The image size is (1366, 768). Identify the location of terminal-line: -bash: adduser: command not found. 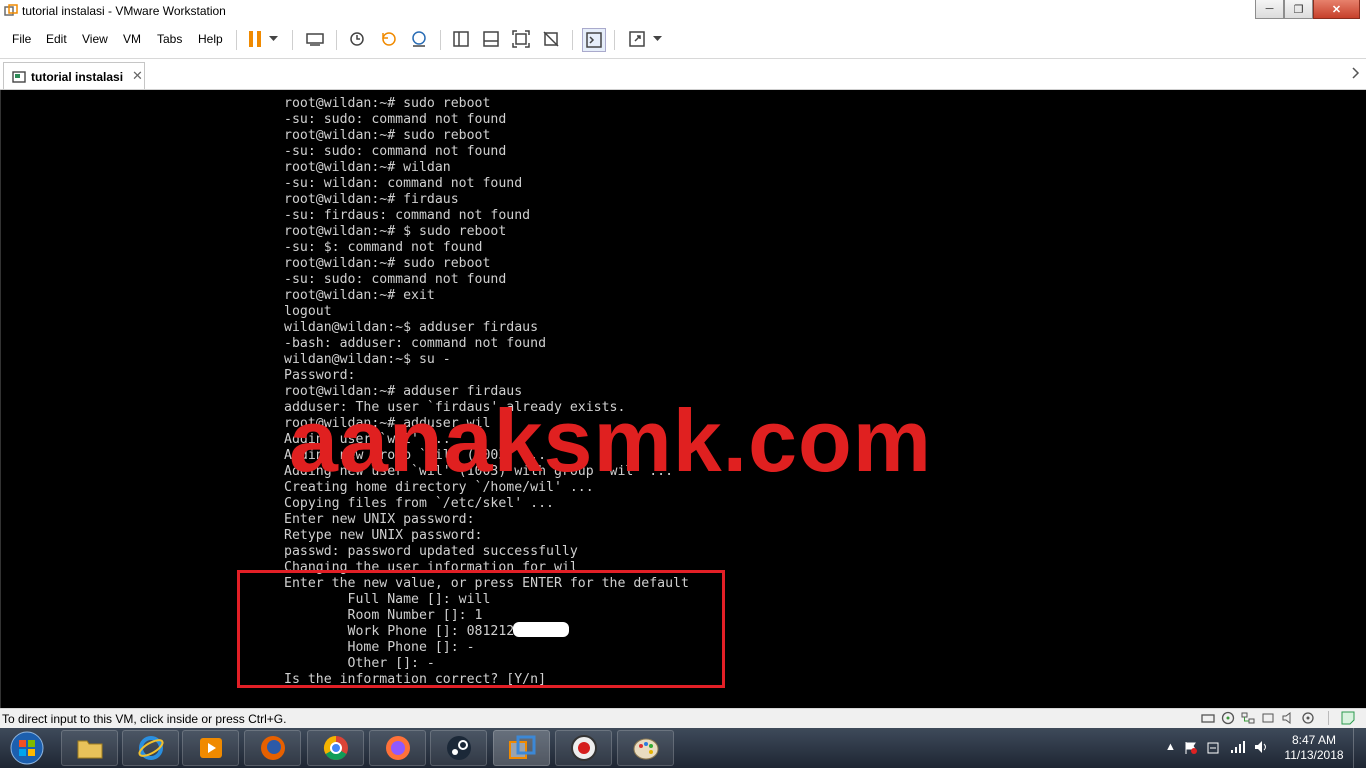
(415, 343).